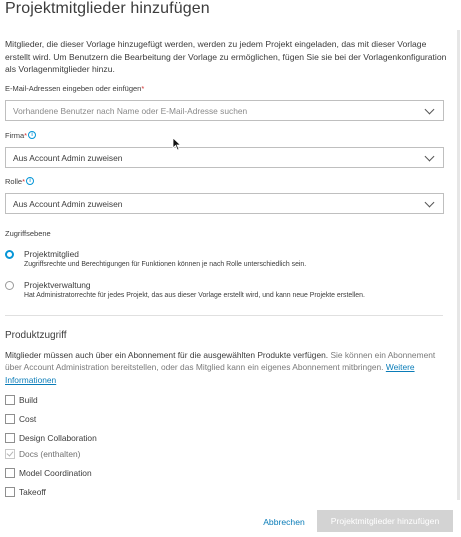 The image size is (461, 537). Describe the element at coordinates (55, 473) in the screenshot. I see `product-label: Model Coordination` at that location.